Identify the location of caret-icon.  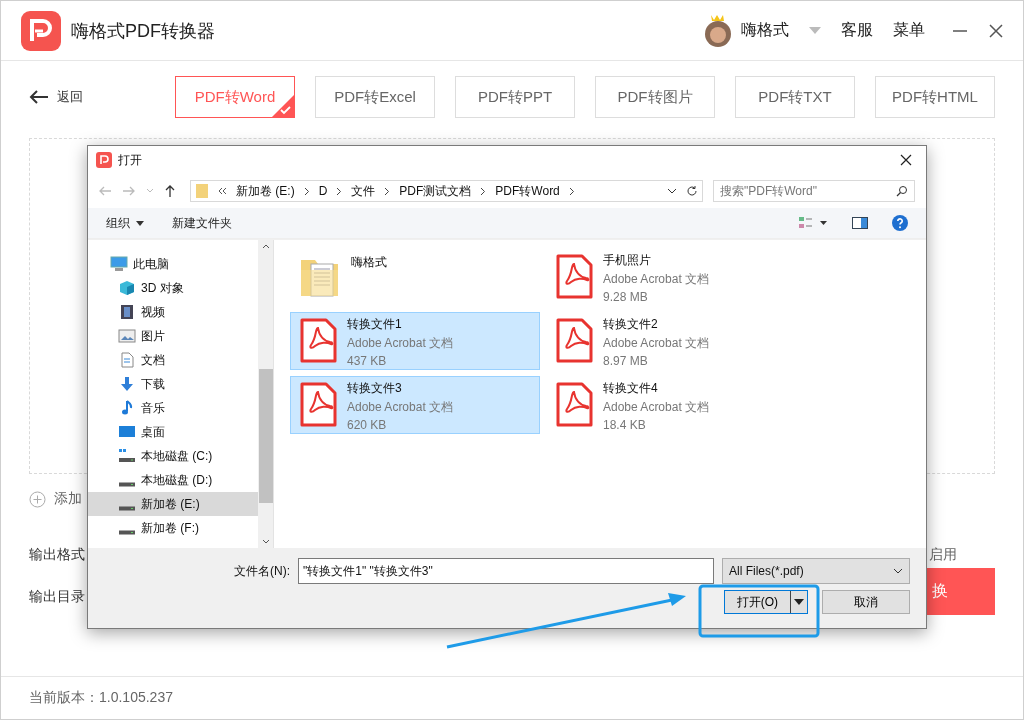
(140, 223).